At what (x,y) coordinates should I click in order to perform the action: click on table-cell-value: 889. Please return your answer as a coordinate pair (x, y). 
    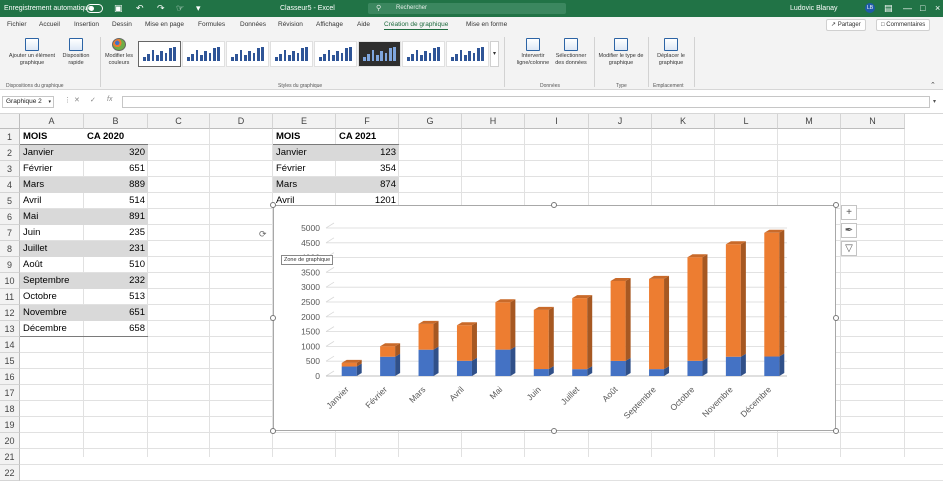
    Looking at the image, I should click on (116, 185).